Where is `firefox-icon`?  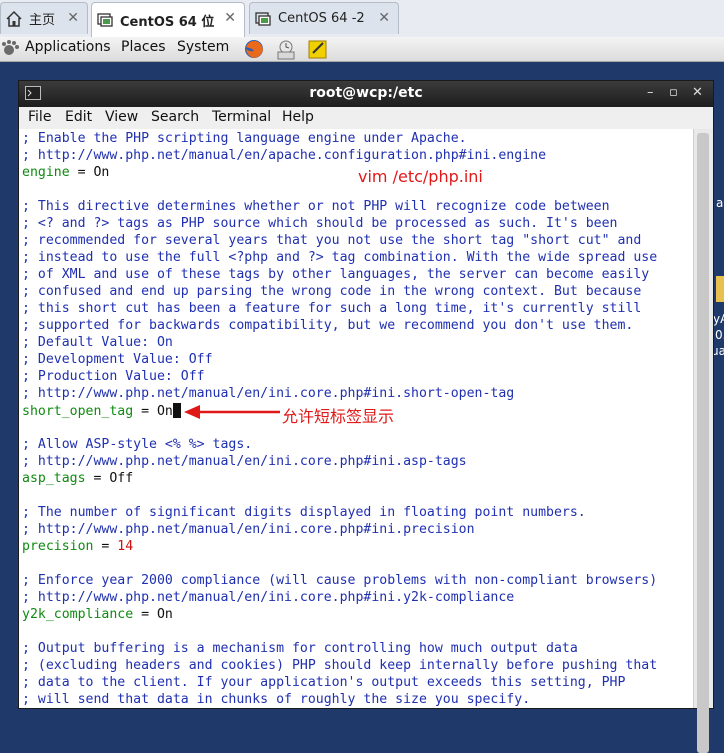
firefox-icon is located at coordinates (254, 49).